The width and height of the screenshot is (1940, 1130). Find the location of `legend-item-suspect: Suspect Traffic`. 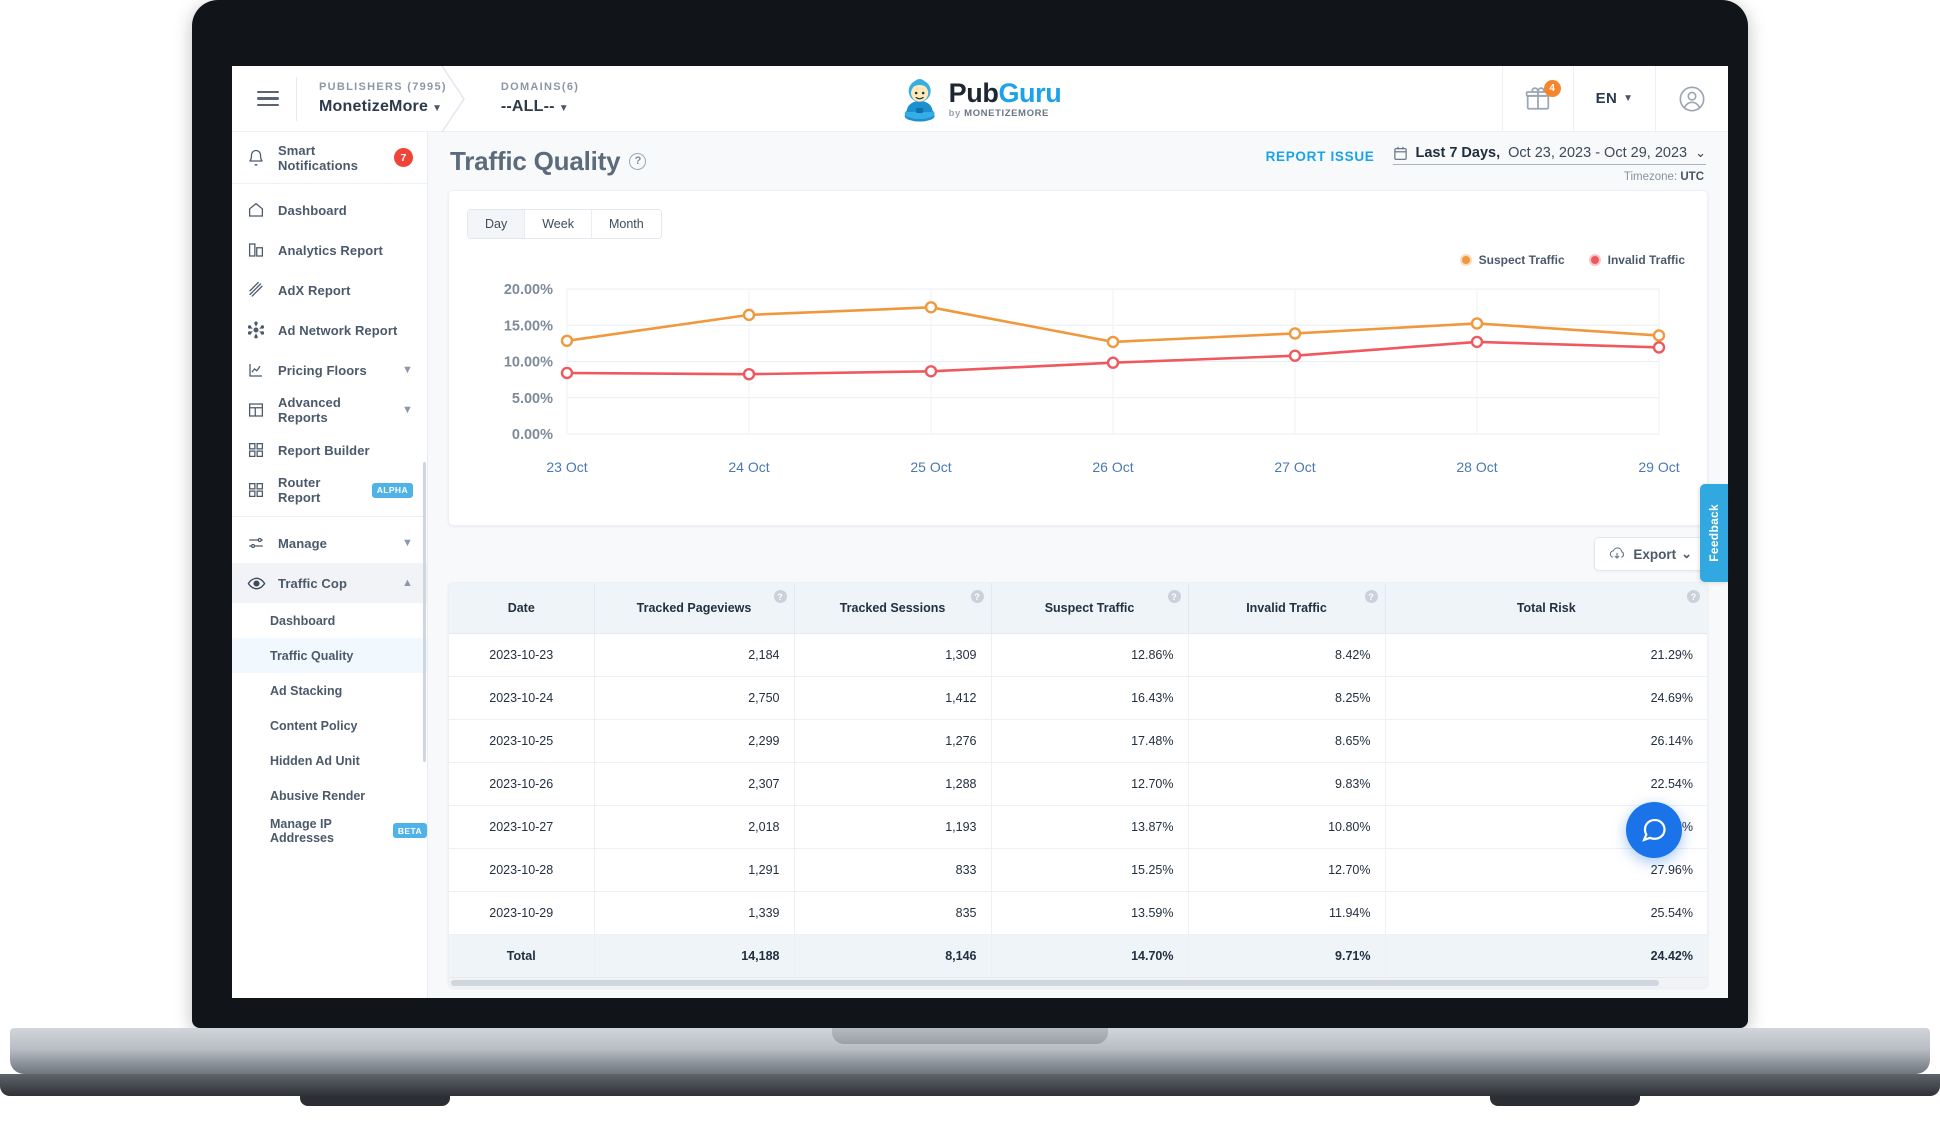

legend-item-suspect: Suspect Traffic is located at coordinates (1512, 260).